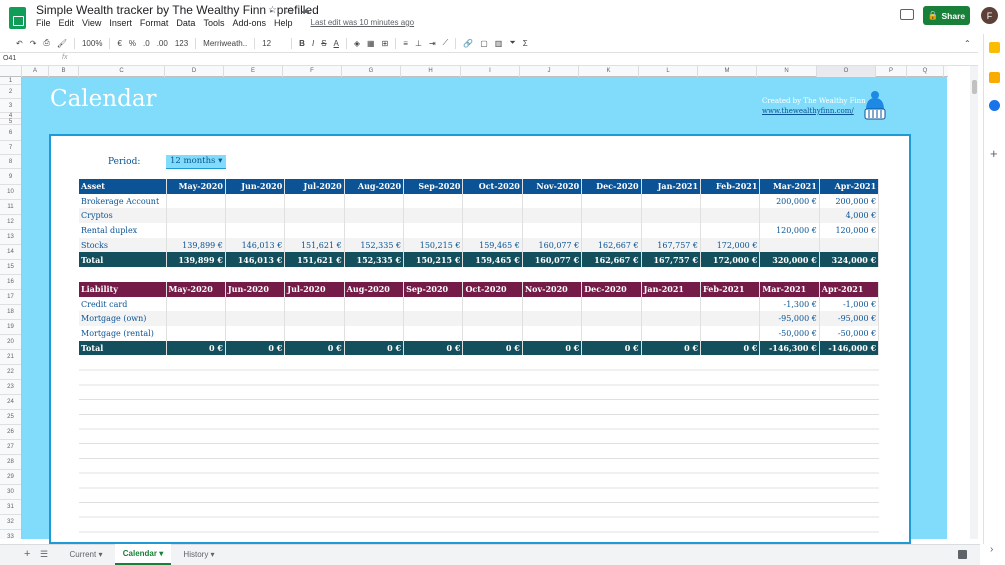  I want to click on liabilities-header-cell: Feb-2021, so click(730, 289).